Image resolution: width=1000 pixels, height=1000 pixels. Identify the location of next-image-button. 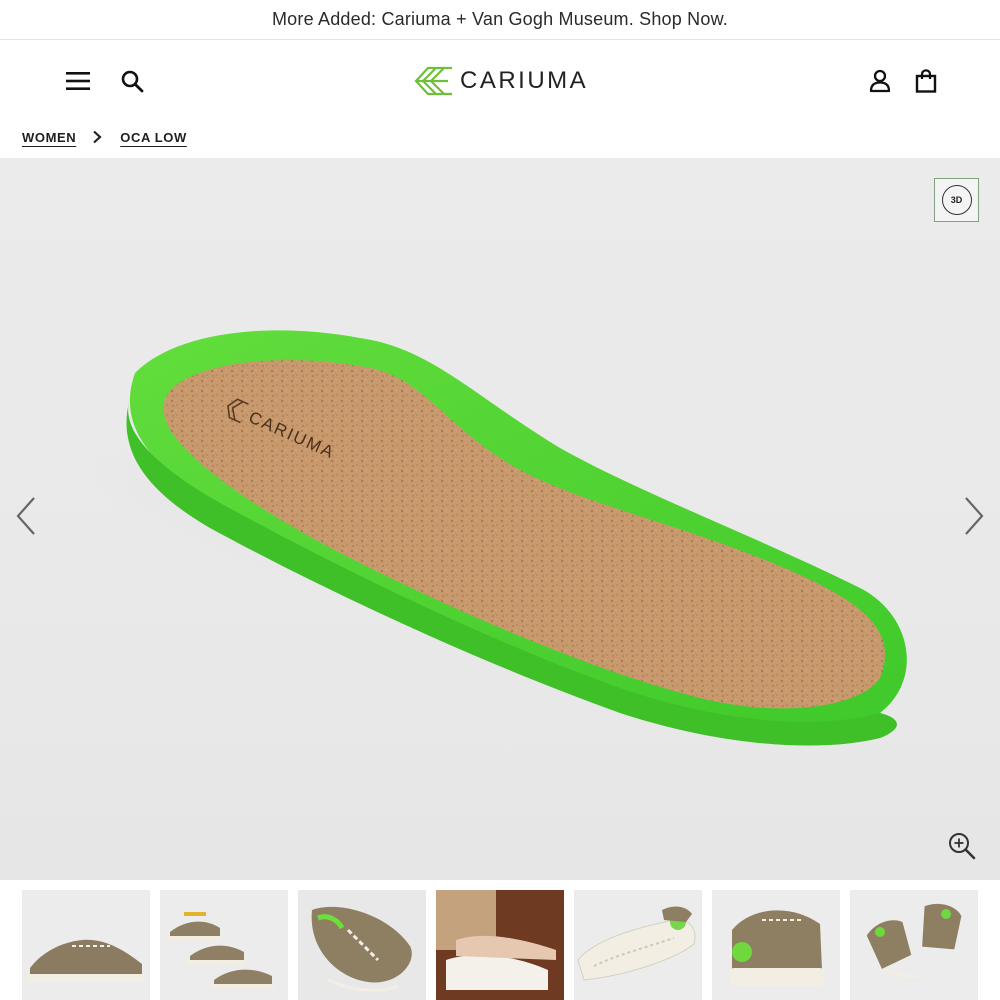
(974, 516).